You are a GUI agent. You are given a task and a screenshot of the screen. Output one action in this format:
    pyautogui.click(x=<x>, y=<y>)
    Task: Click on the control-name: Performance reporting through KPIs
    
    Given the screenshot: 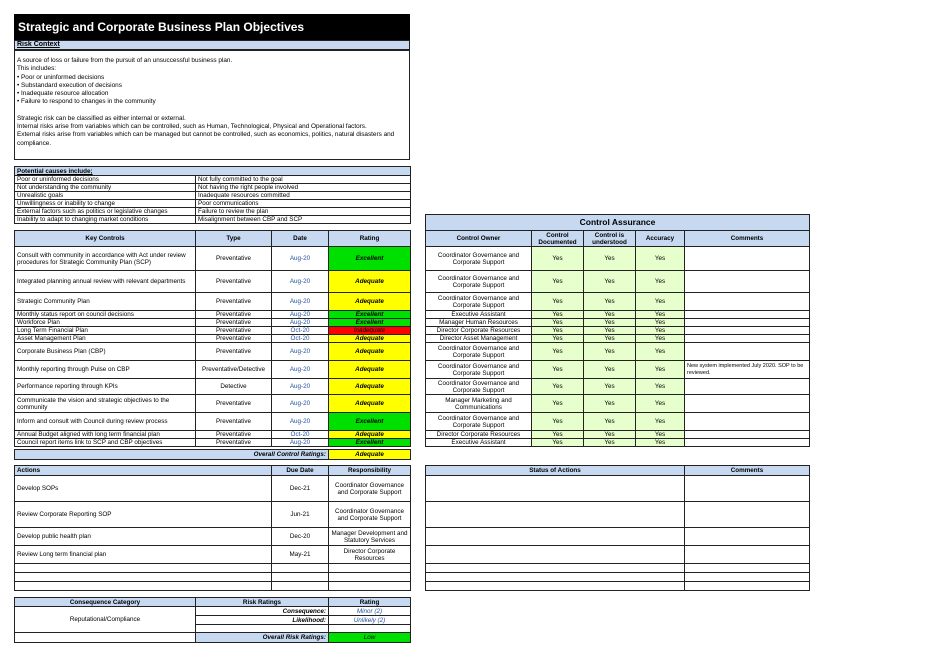 What is the action you would take?
    pyautogui.click(x=105, y=386)
    